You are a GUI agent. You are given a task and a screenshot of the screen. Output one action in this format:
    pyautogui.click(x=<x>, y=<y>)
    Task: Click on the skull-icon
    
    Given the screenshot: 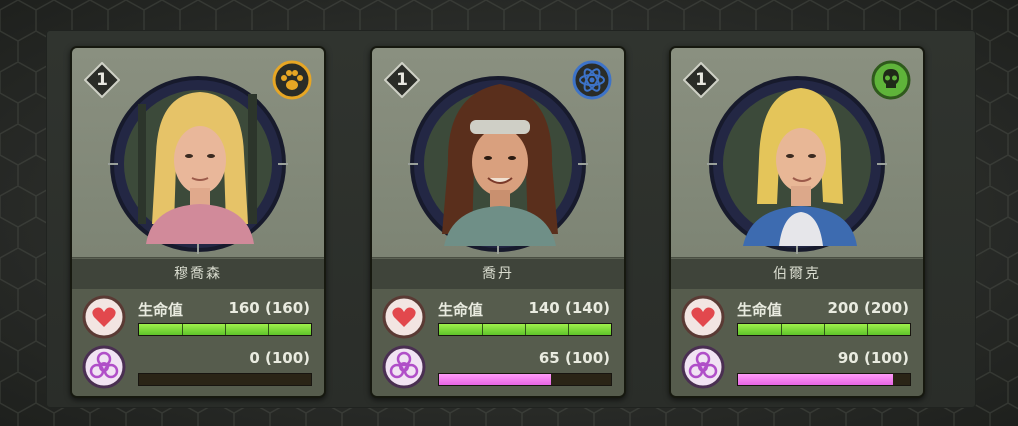 What is the action you would take?
    pyautogui.click(x=891, y=80)
    